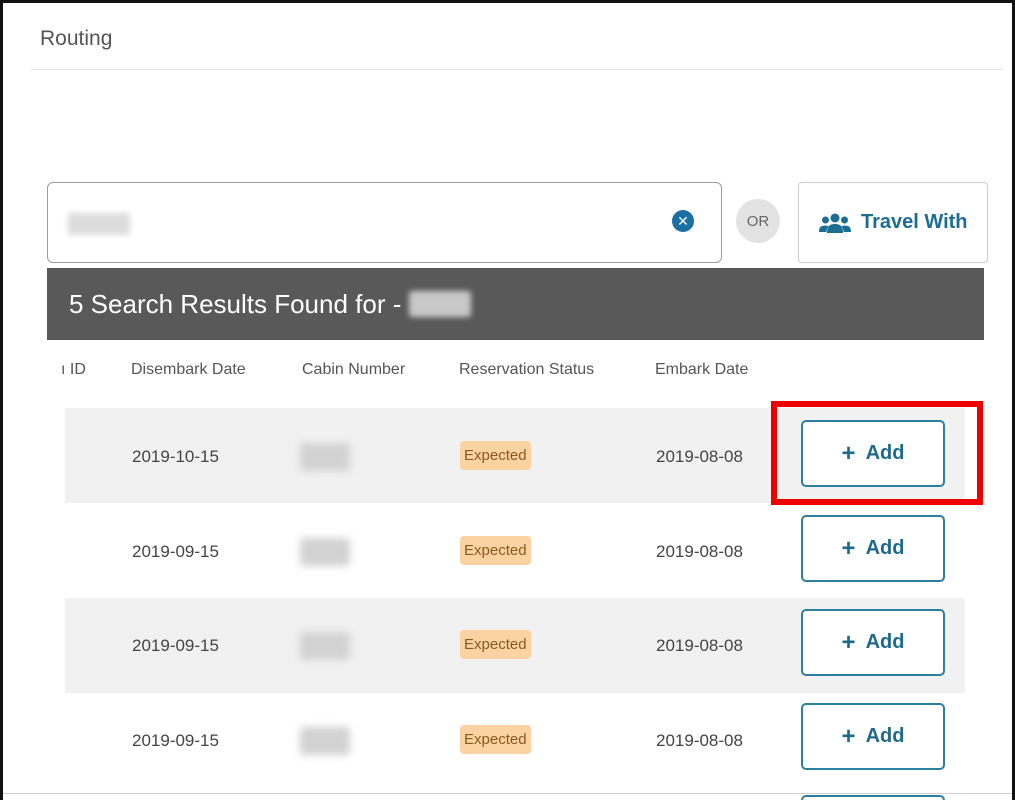 This screenshot has height=800, width=1015. Describe the element at coordinates (515, 304) in the screenshot. I see `results-header: 5 Search Results Found for -` at that location.